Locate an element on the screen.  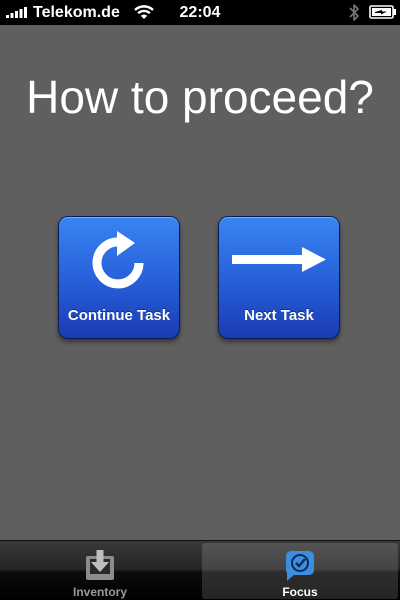
tab-focus: Focus is located at coordinates (300, 571).